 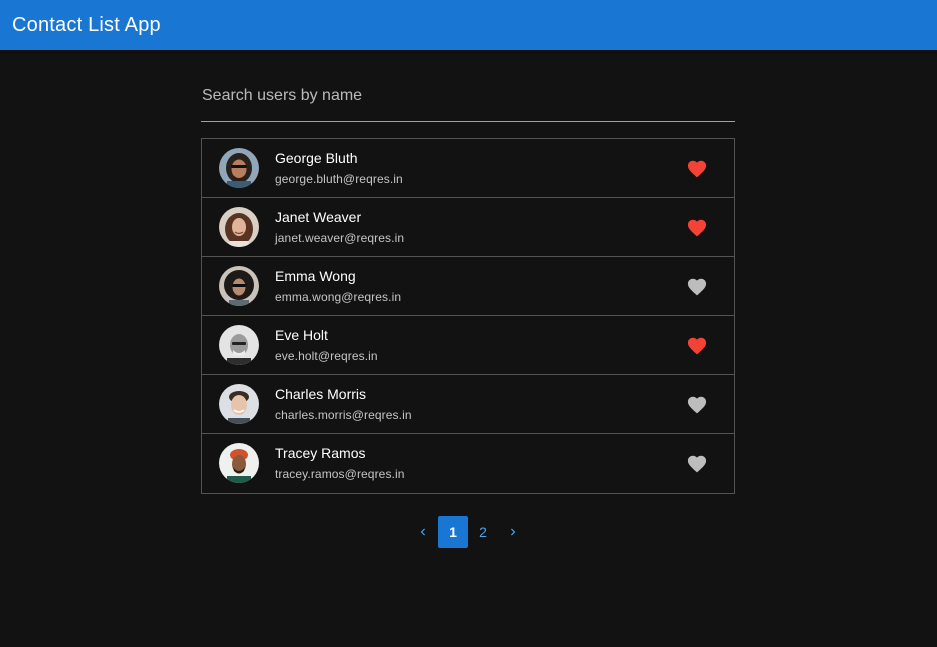 I want to click on contact-name: George Bluth, so click(x=316, y=158).